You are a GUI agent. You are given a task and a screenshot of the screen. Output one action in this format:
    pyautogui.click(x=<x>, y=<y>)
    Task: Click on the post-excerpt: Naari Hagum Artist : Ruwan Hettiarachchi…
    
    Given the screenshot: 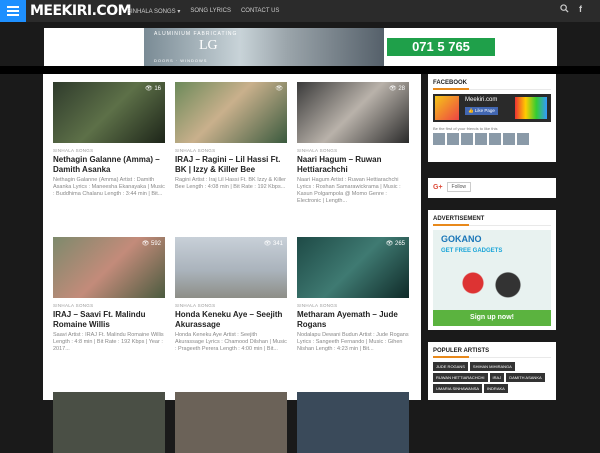 What is the action you would take?
    pyautogui.click(x=349, y=190)
    